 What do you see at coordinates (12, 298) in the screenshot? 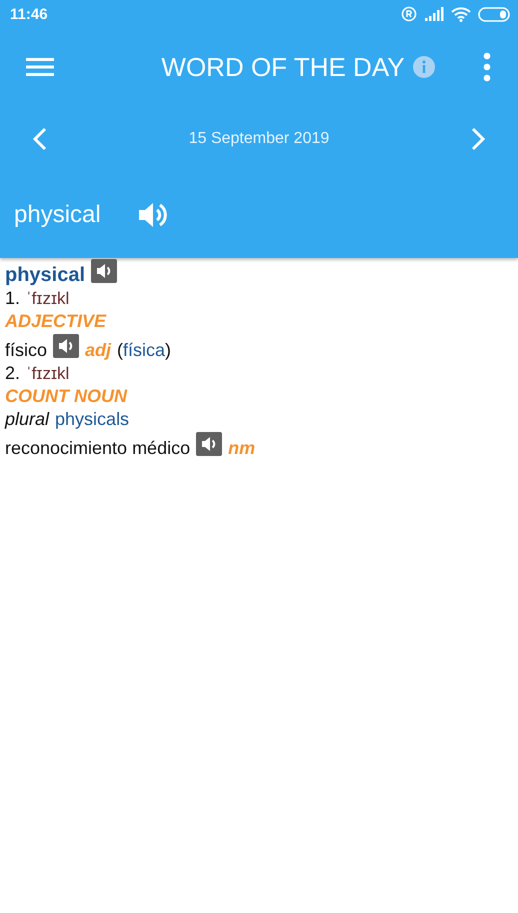
I see `entry-text: 1.` at bounding box center [12, 298].